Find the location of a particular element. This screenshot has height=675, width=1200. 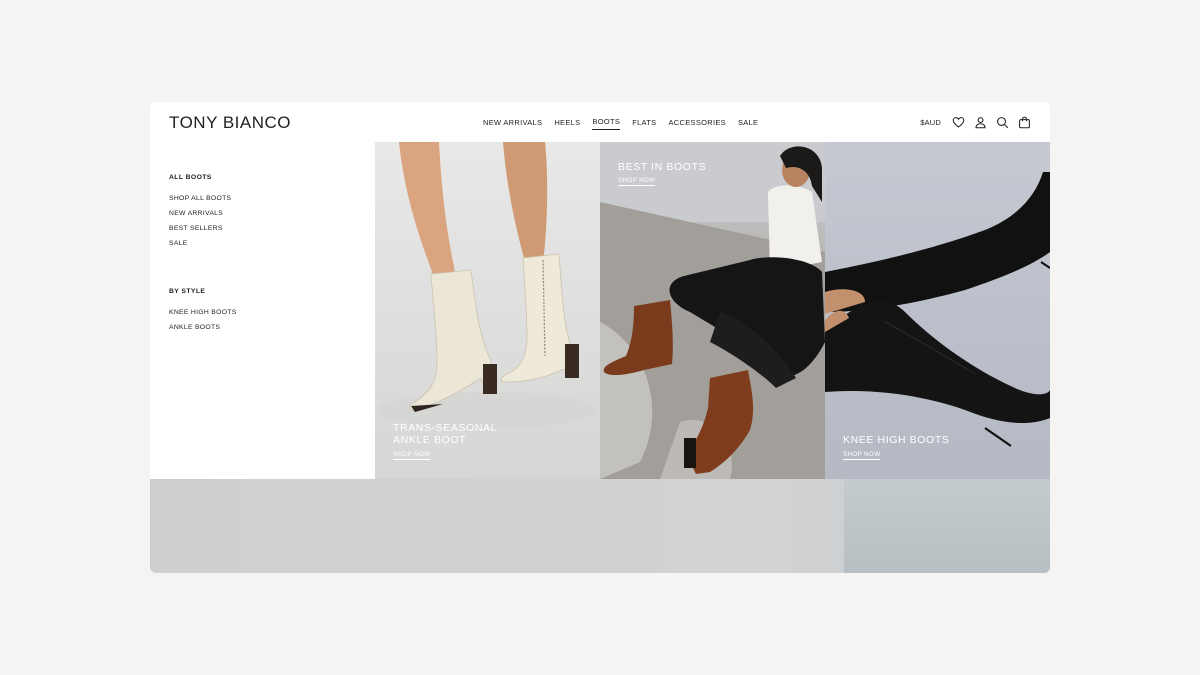

nav-item-flats: FLATS is located at coordinates (644, 122).